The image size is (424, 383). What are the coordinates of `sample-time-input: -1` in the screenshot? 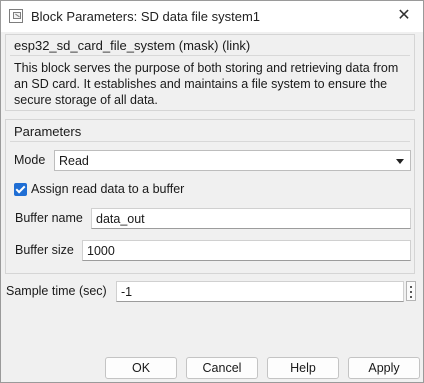 It's located at (260, 291).